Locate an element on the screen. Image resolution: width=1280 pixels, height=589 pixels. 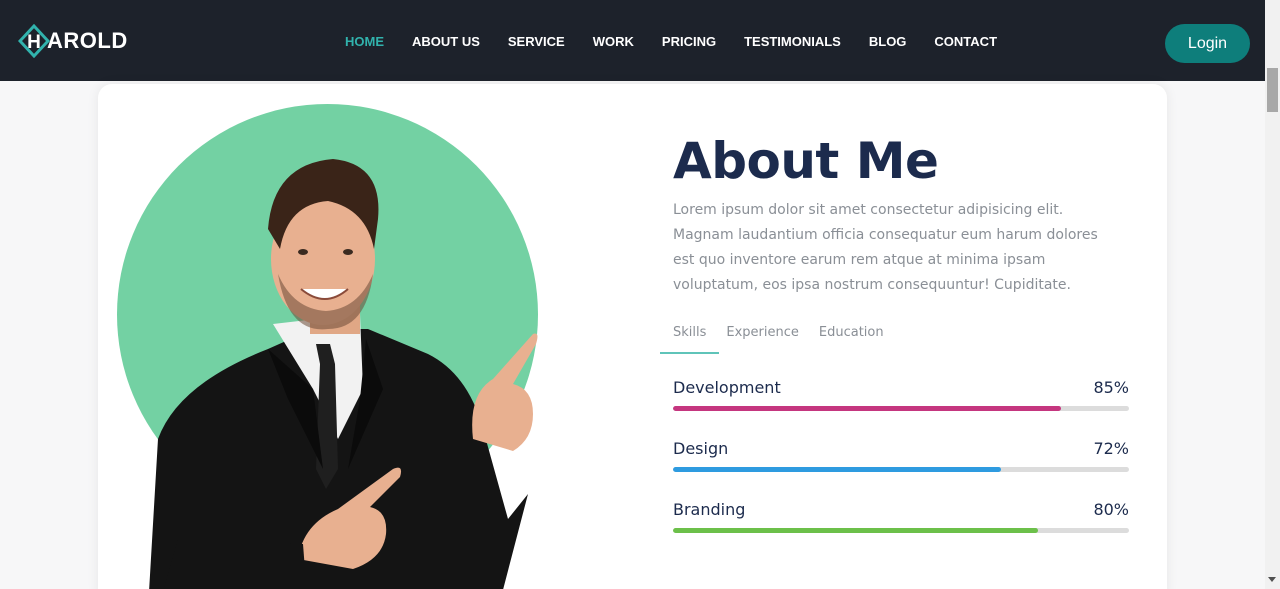
logo-diamond-icon: H is located at coordinates (34, 41).